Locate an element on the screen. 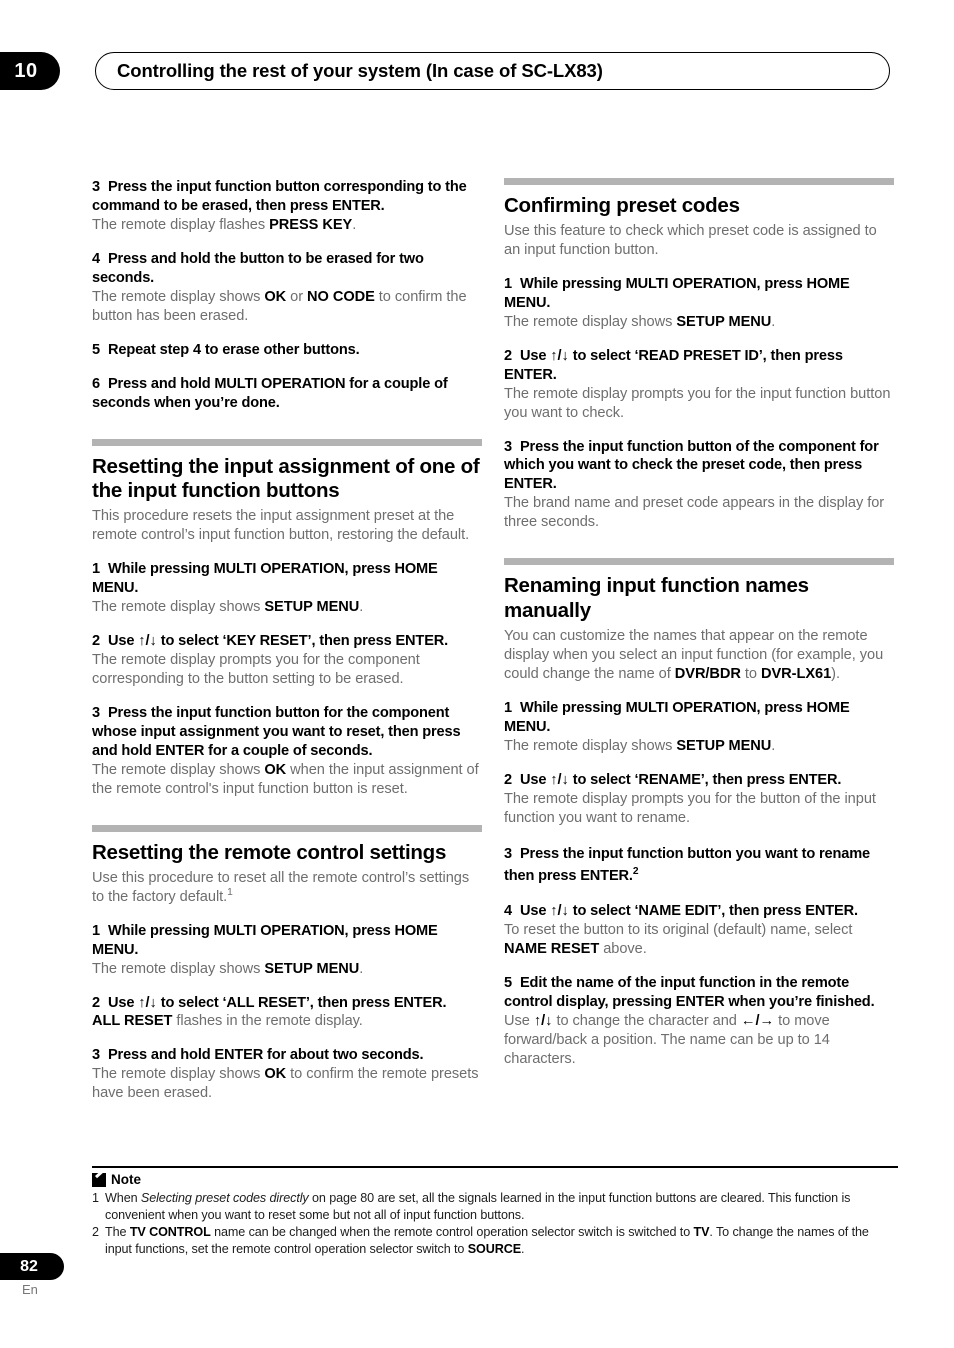  page-number: 82 is located at coordinates (29, 1266).